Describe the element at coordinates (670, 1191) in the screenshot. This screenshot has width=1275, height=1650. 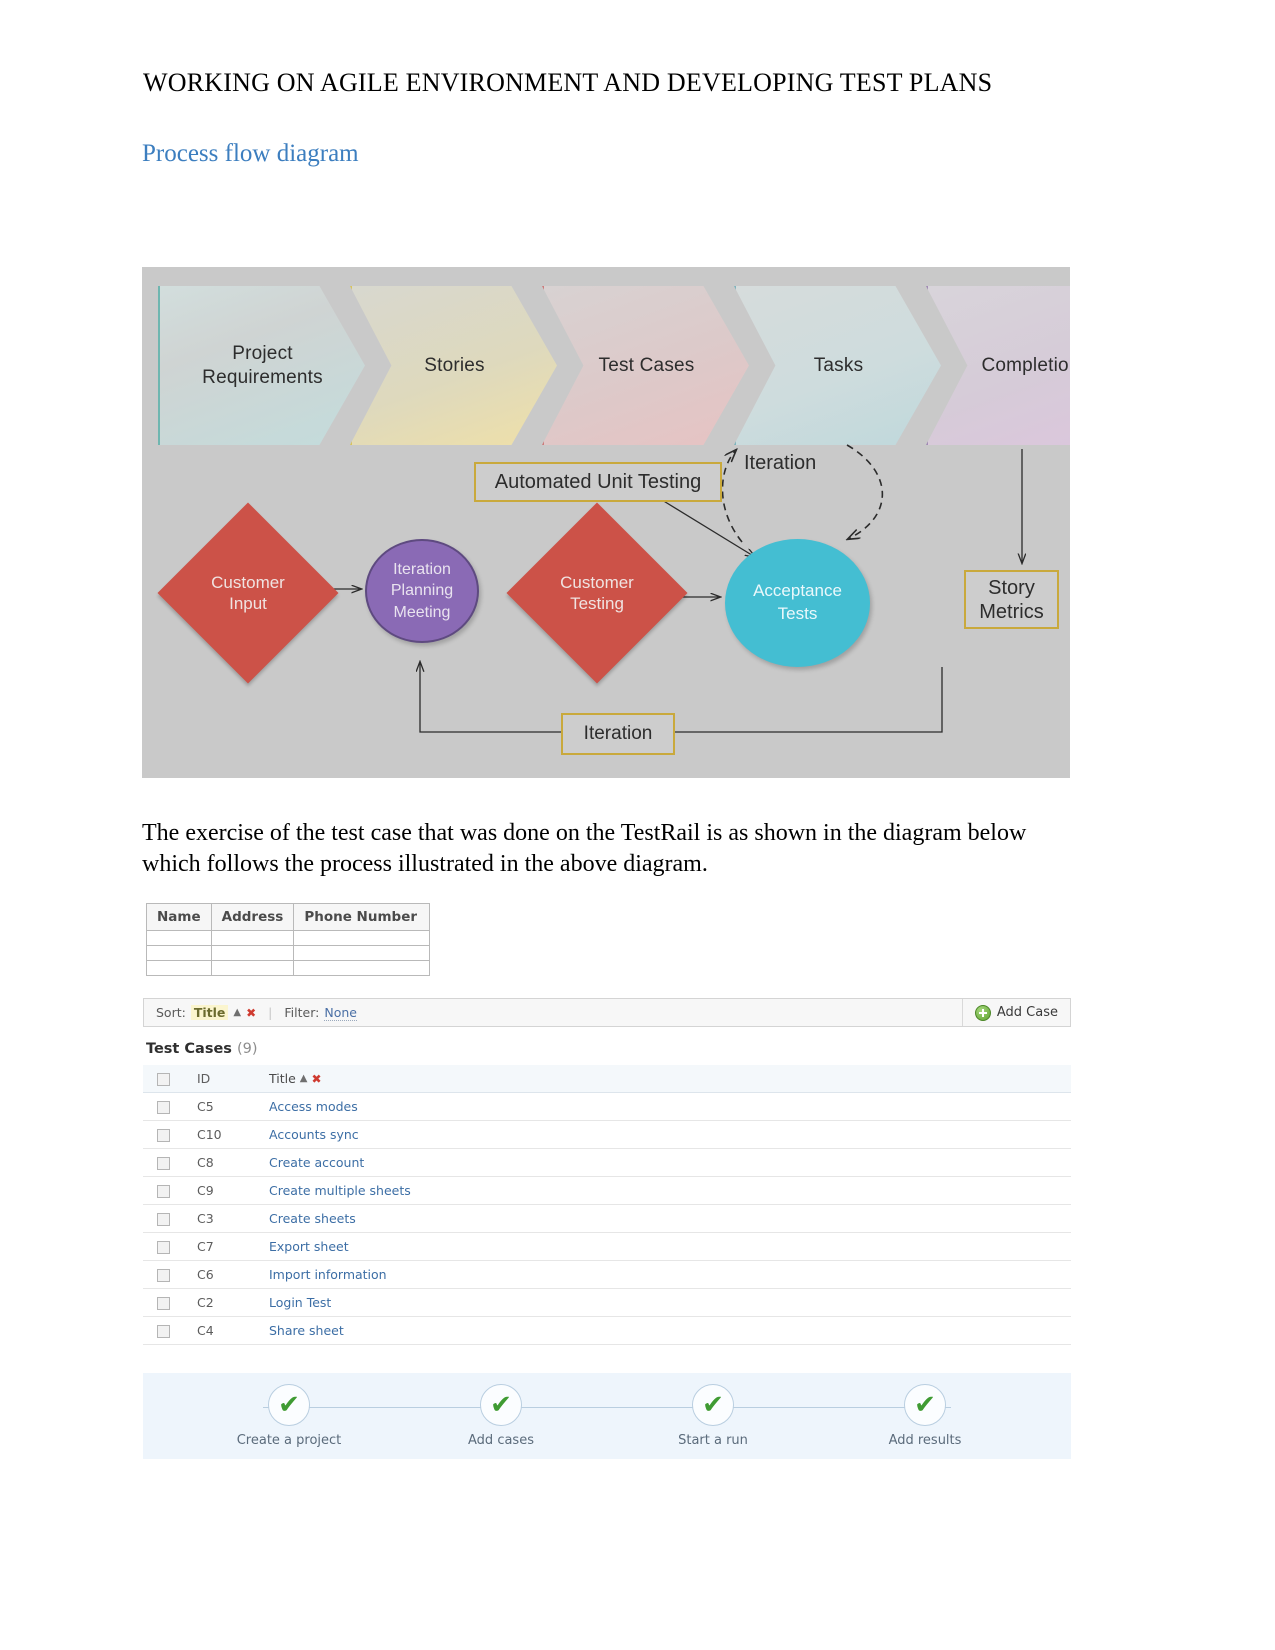
I see `cell-title: Create multiple sheets` at that location.